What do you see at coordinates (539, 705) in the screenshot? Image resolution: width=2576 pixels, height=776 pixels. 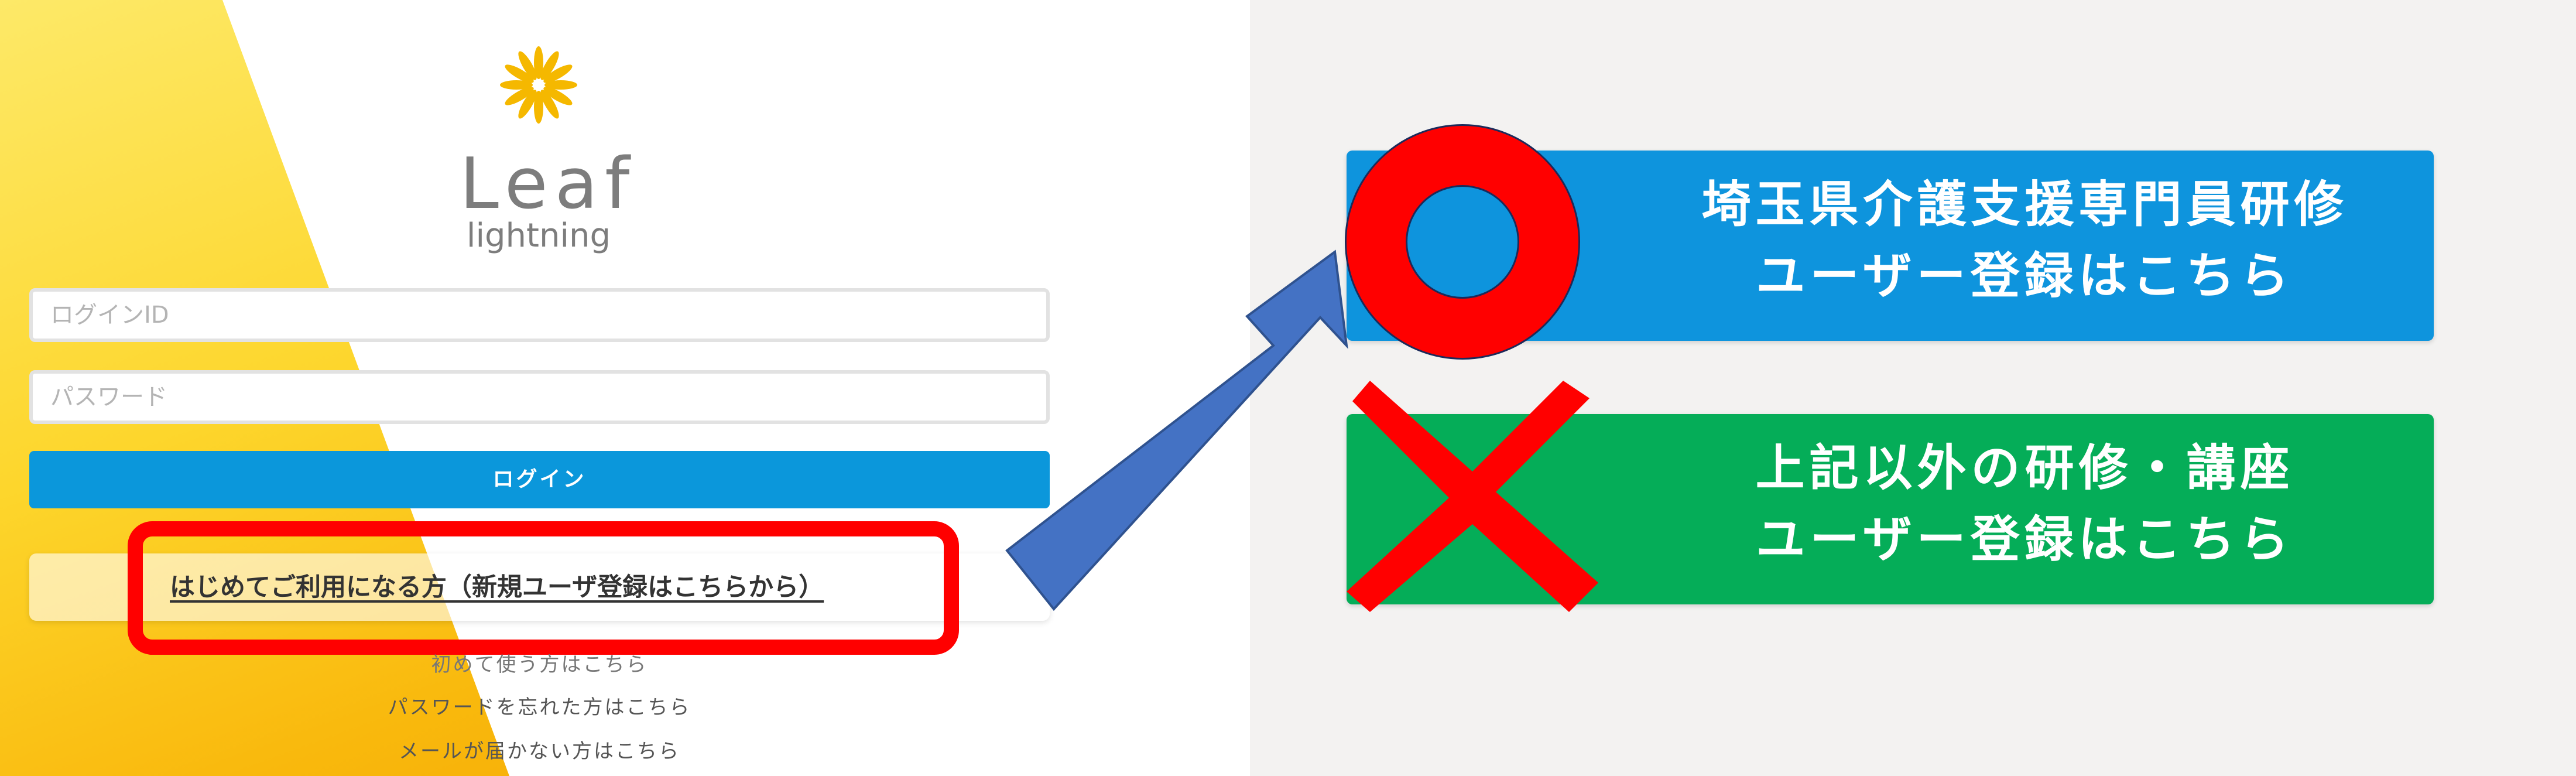 I see `forgot-password-link: パスワードを忘れた方はこちら` at bounding box center [539, 705].